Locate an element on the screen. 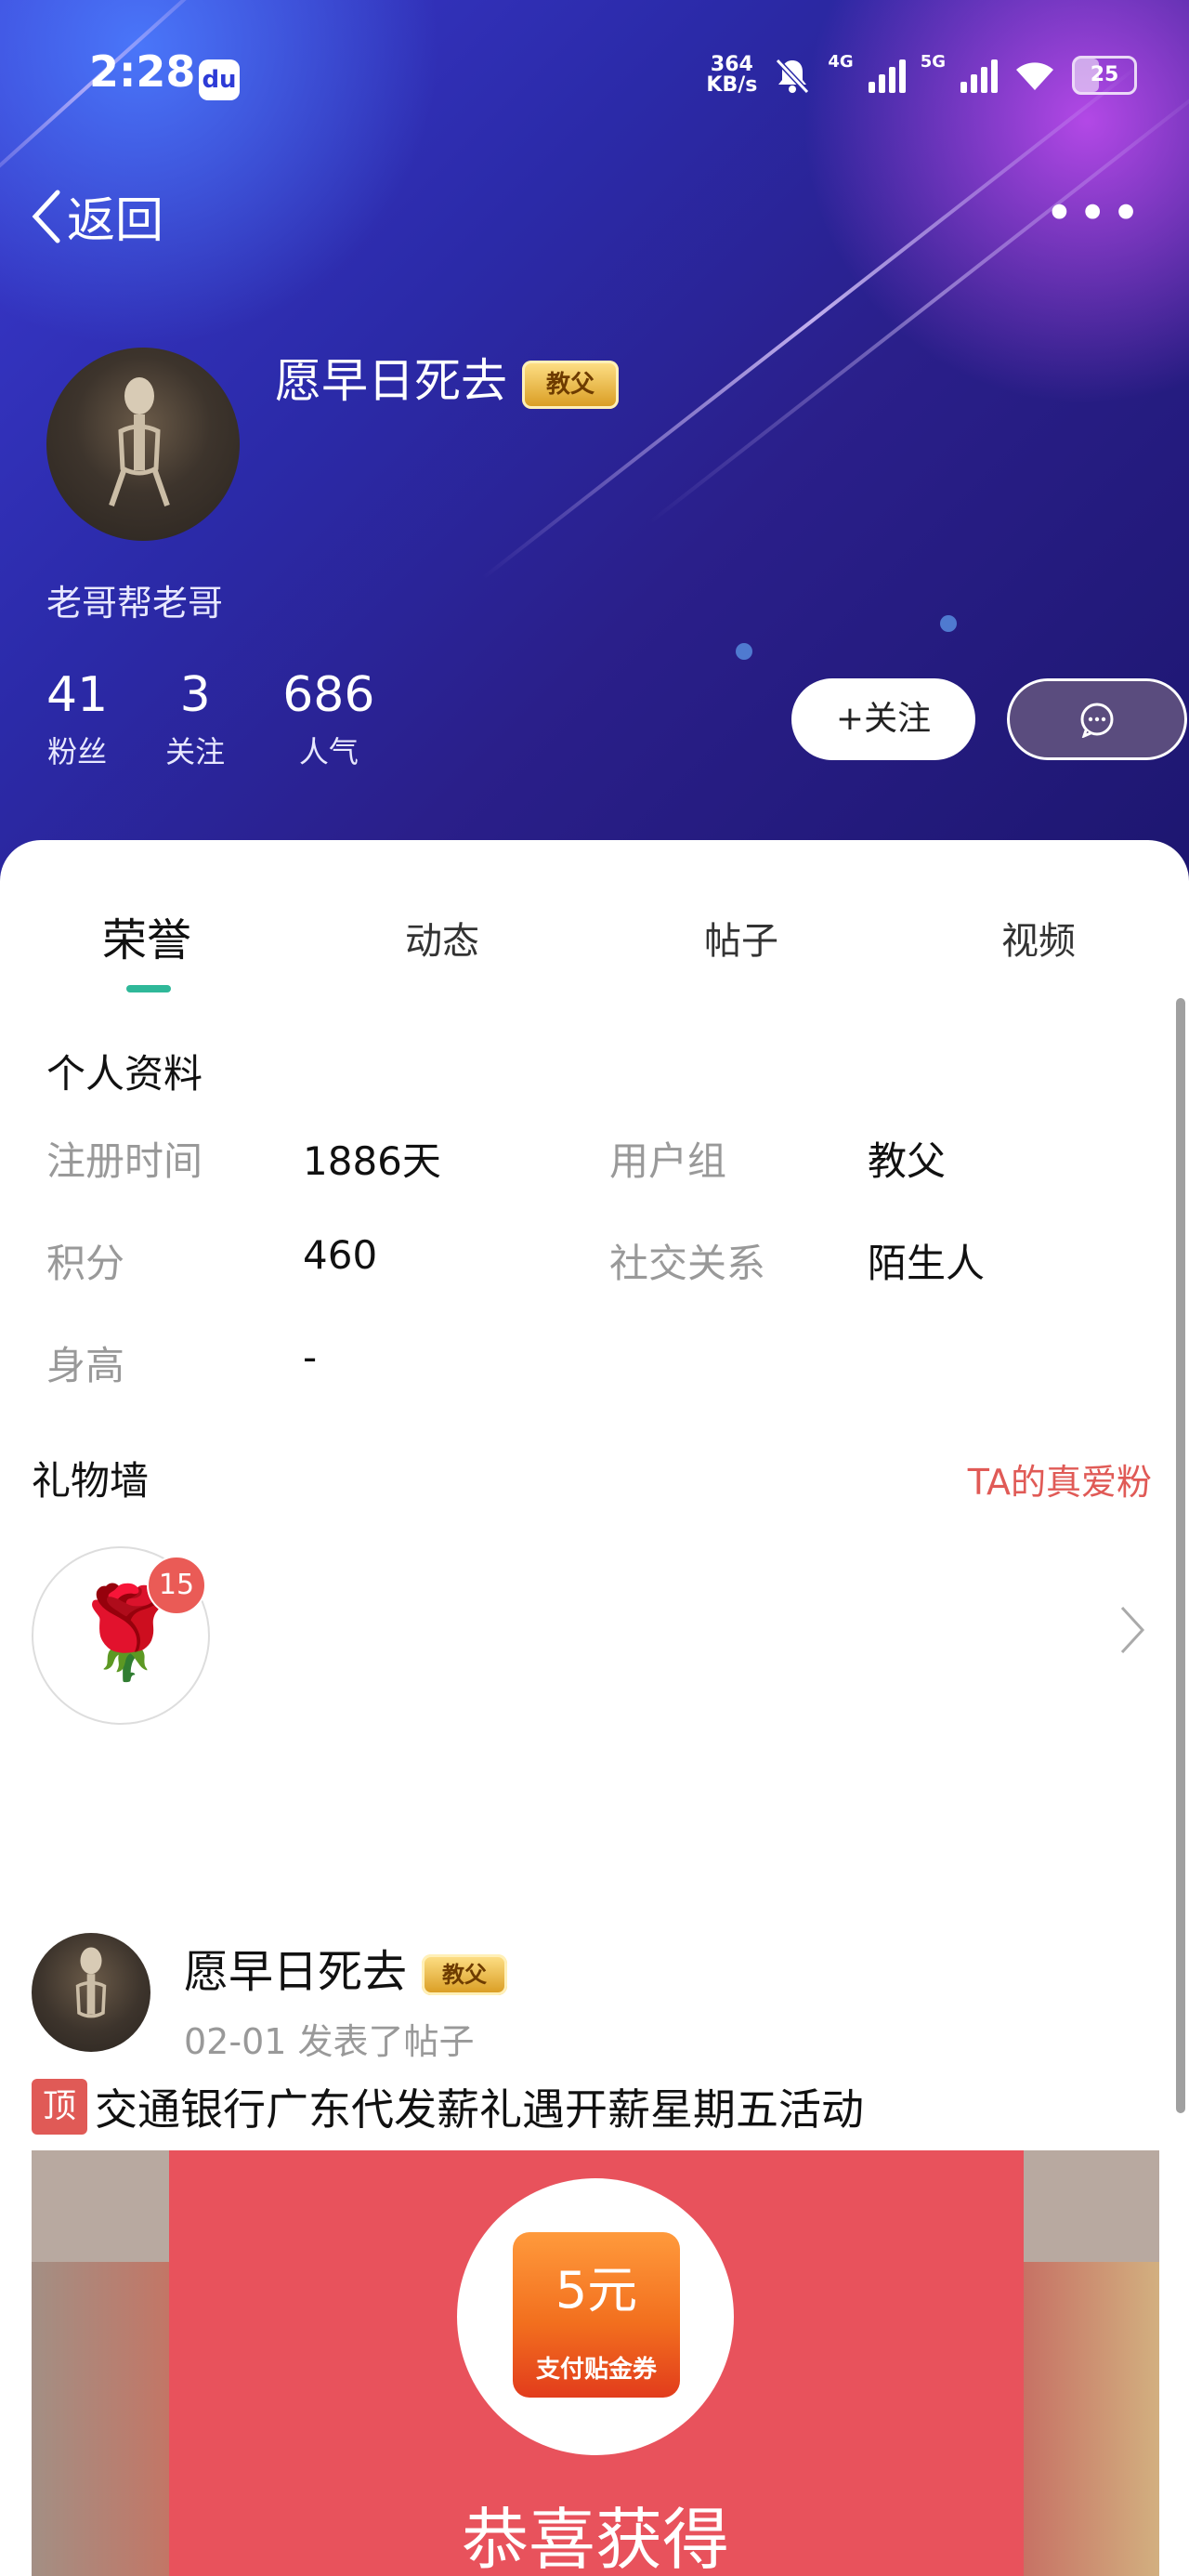 This screenshot has width=1189, height=2576. network-speed-unit: KB/s is located at coordinates (732, 85).